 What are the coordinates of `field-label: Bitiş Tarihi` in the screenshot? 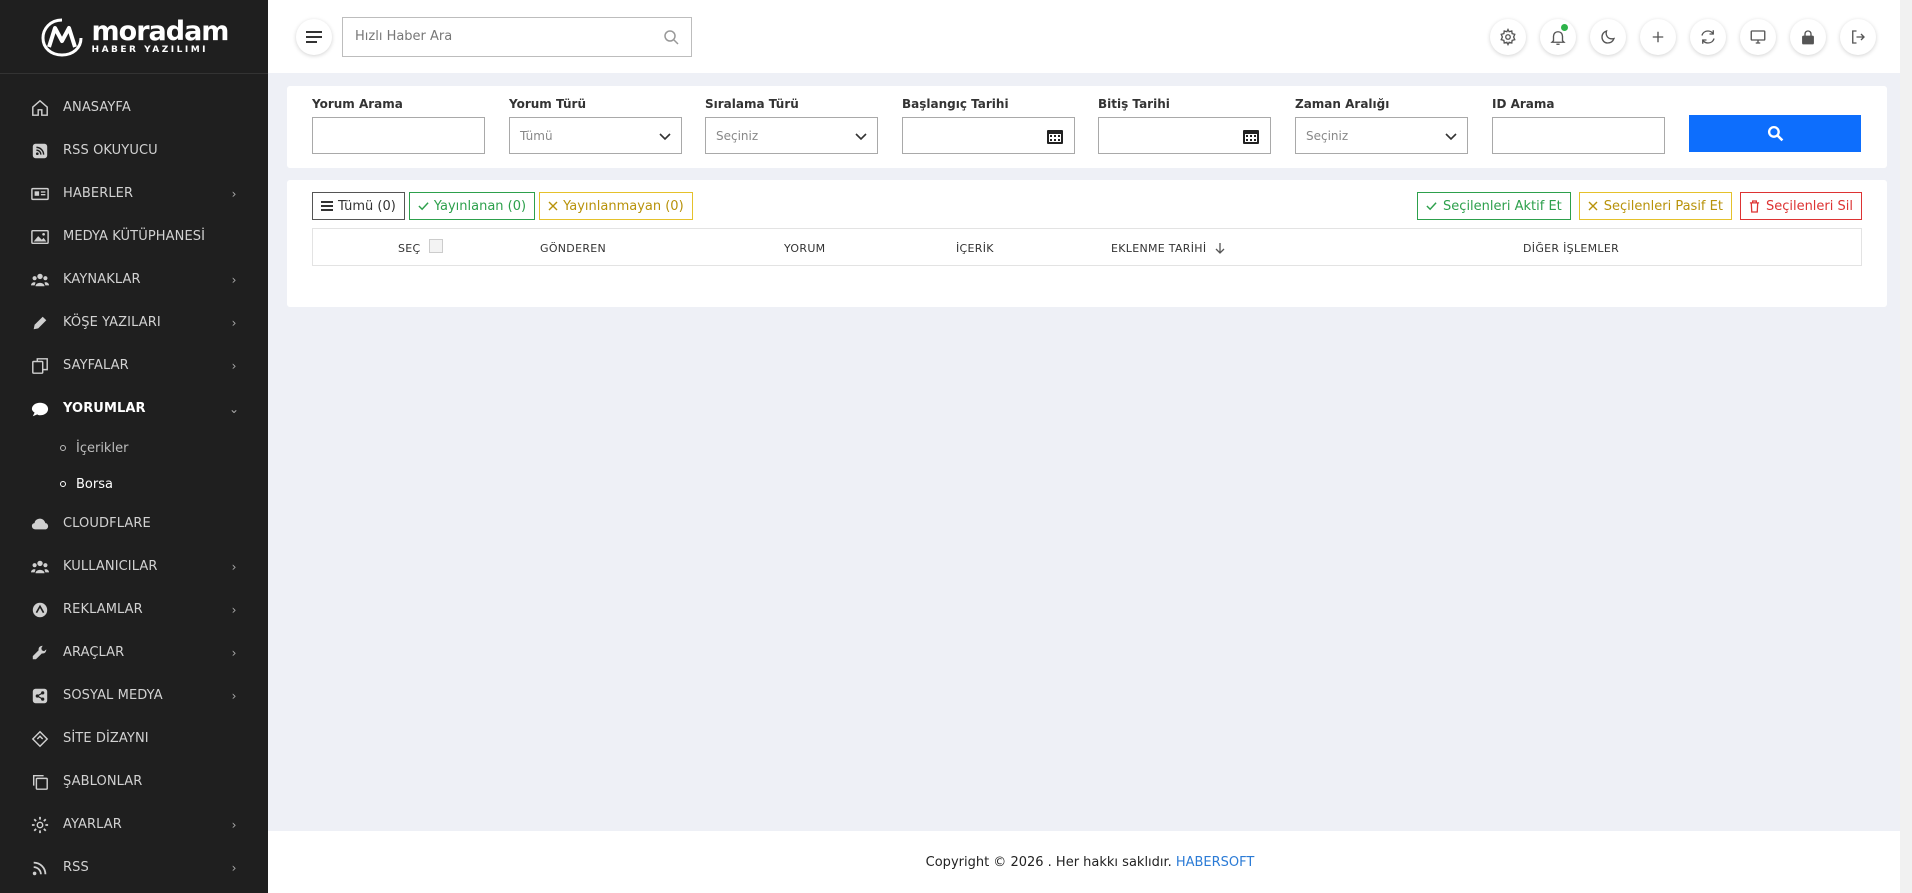 It's located at (1134, 104).